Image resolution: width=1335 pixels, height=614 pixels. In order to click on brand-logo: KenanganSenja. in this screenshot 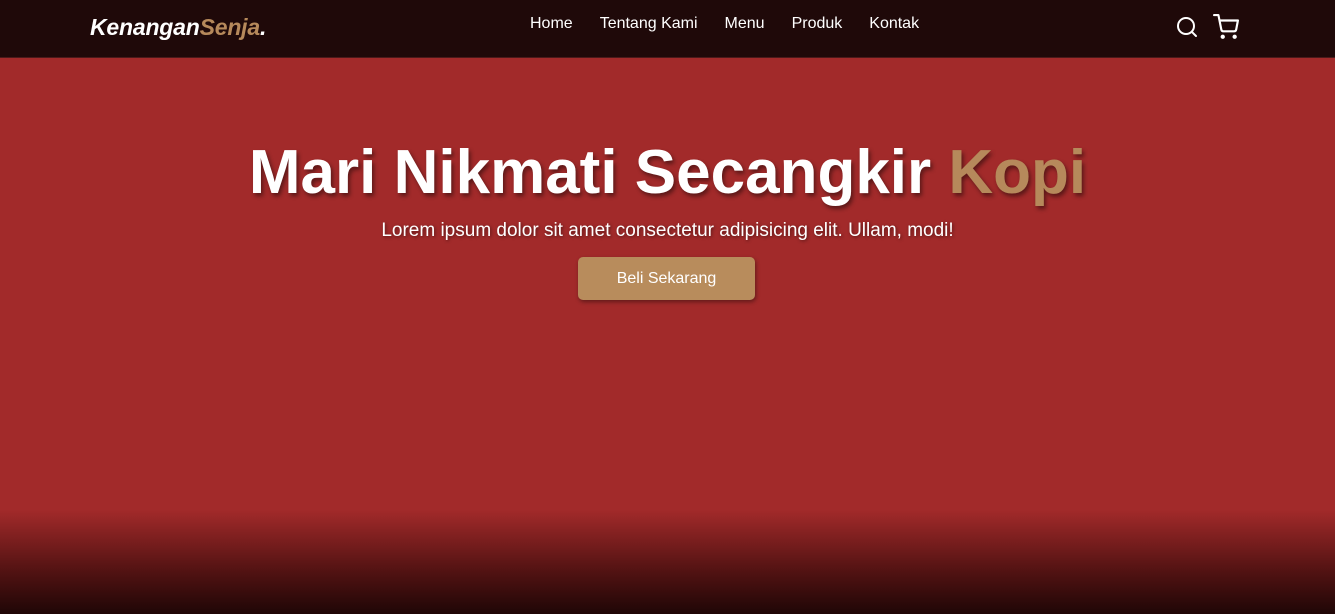, I will do `click(178, 27)`.